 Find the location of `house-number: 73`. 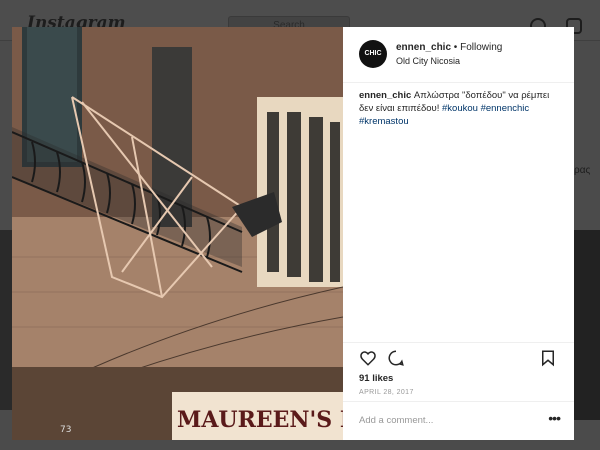

house-number: 73 is located at coordinates (65, 430).